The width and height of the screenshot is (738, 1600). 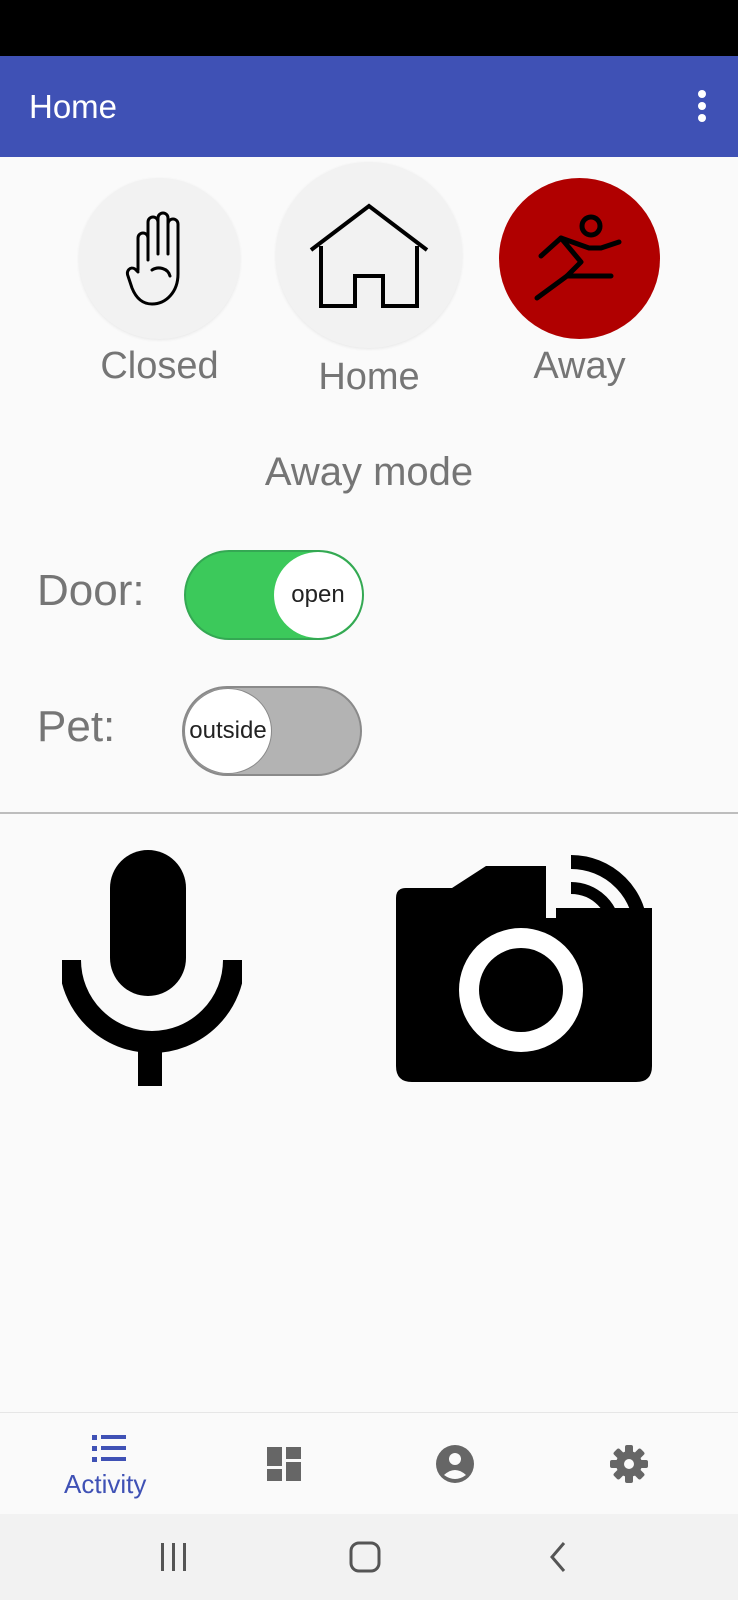 I want to click on dashboard-icon, so click(x=284, y=1464).